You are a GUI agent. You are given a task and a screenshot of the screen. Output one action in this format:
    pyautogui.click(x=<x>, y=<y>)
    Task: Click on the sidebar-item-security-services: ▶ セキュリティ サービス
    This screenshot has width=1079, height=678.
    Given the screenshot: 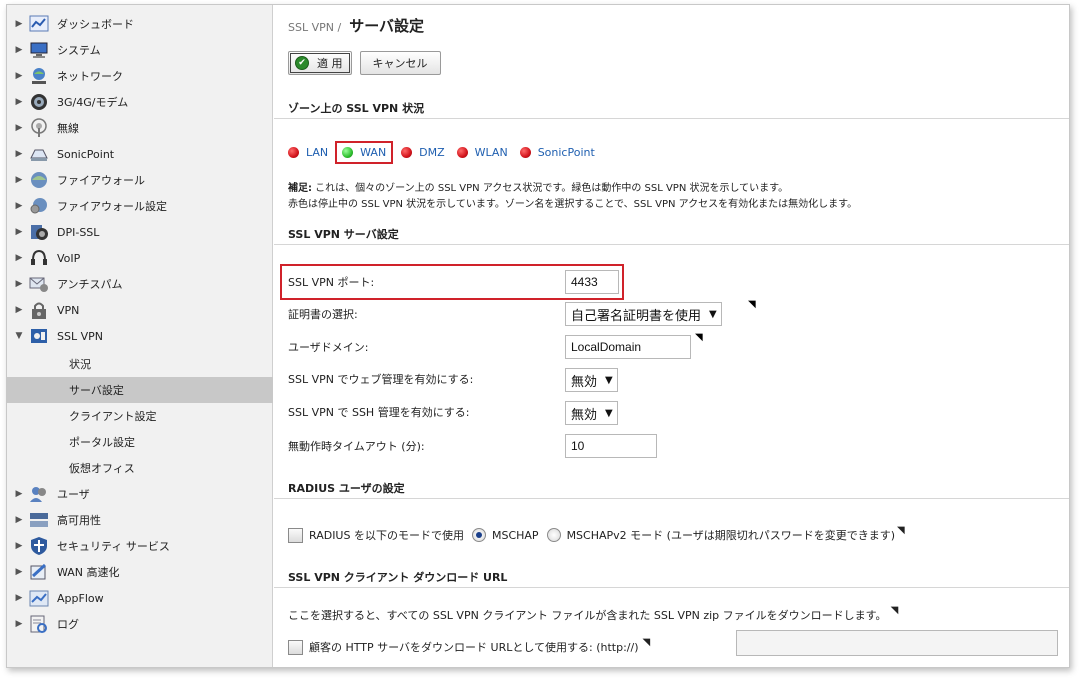 What is the action you would take?
    pyautogui.click(x=140, y=546)
    